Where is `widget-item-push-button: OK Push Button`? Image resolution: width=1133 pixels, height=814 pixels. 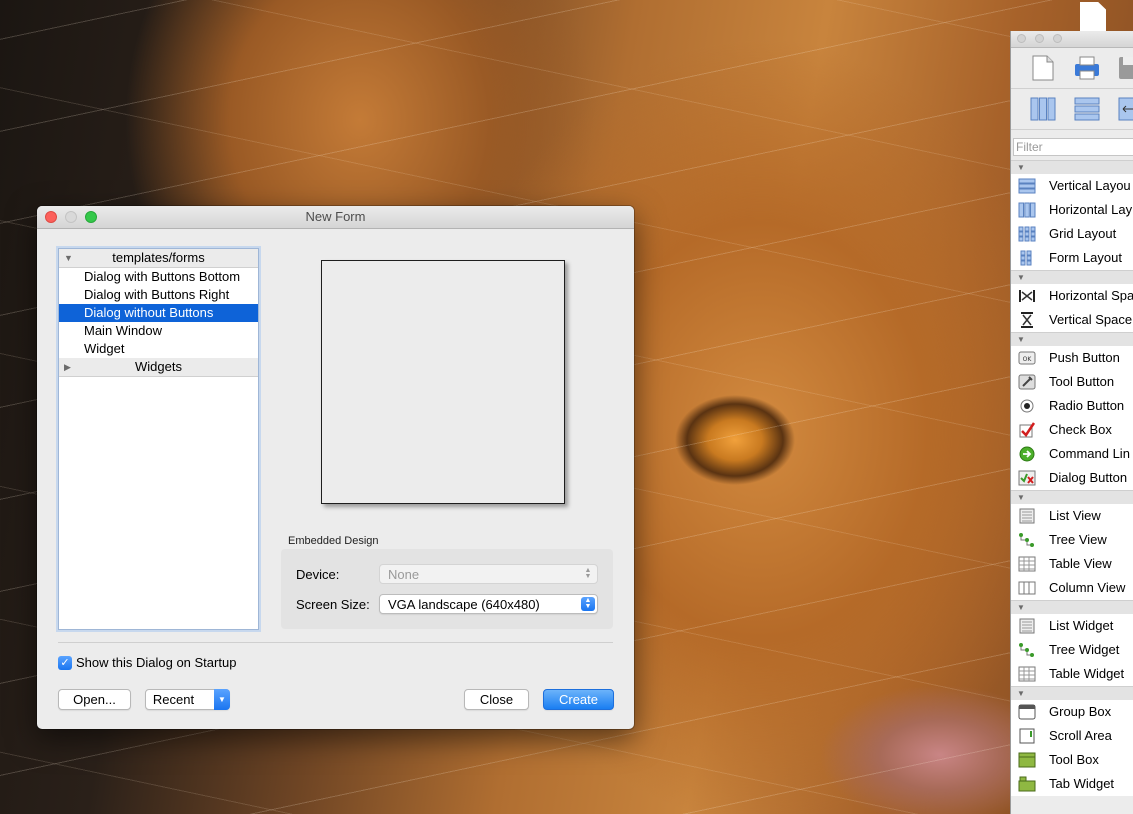 widget-item-push-button: OK Push Button is located at coordinates (1072, 358).